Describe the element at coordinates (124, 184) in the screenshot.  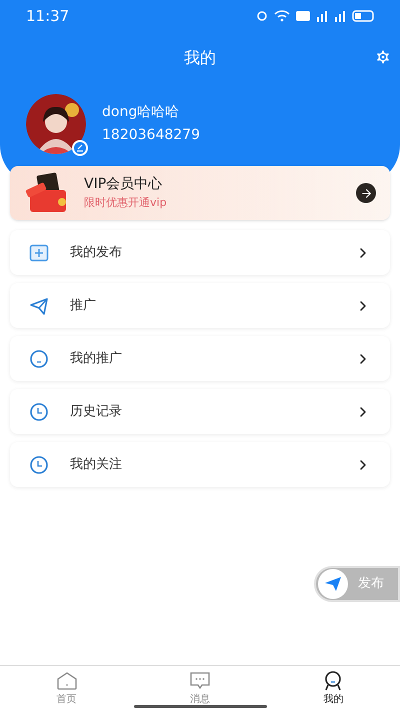
I see `vip-title: VIP会员中心` at that location.